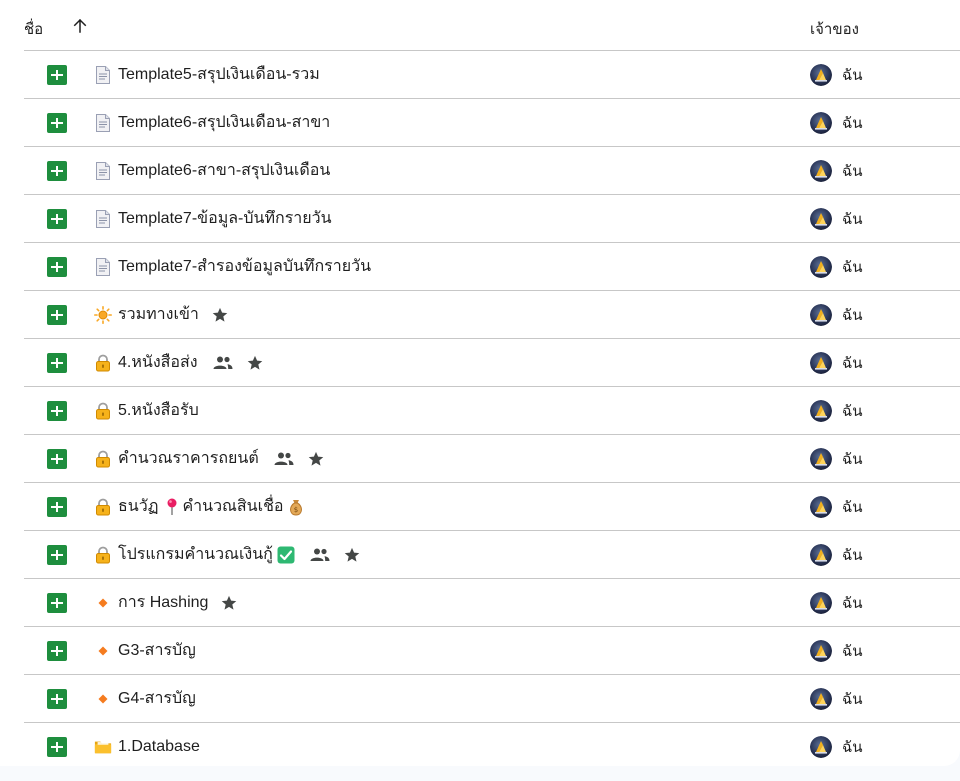  What do you see at coordinates (195, 554) in the screenshot?
I see `file-name: โปรแกรมคำนวณเงินกู้` at bounding box center [195, 554].